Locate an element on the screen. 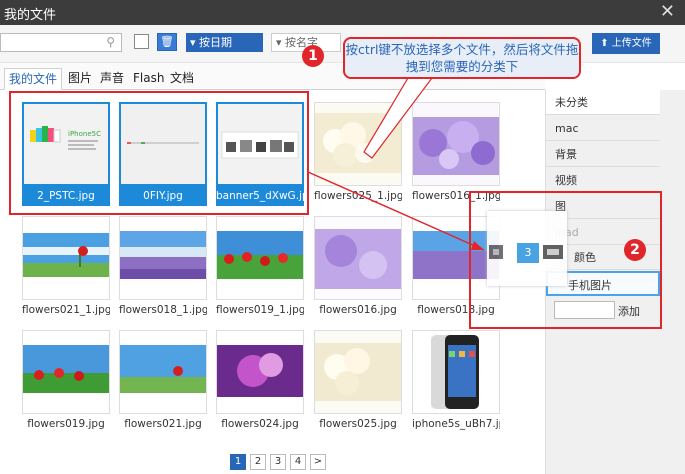 The image size is (685, 474). page-button: 2 is located at coordinates (258, 462).